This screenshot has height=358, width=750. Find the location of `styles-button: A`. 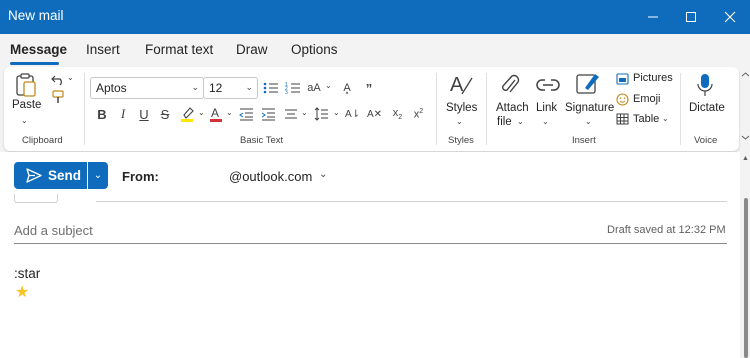

styles-button: A is located at coordinates (461, 85).